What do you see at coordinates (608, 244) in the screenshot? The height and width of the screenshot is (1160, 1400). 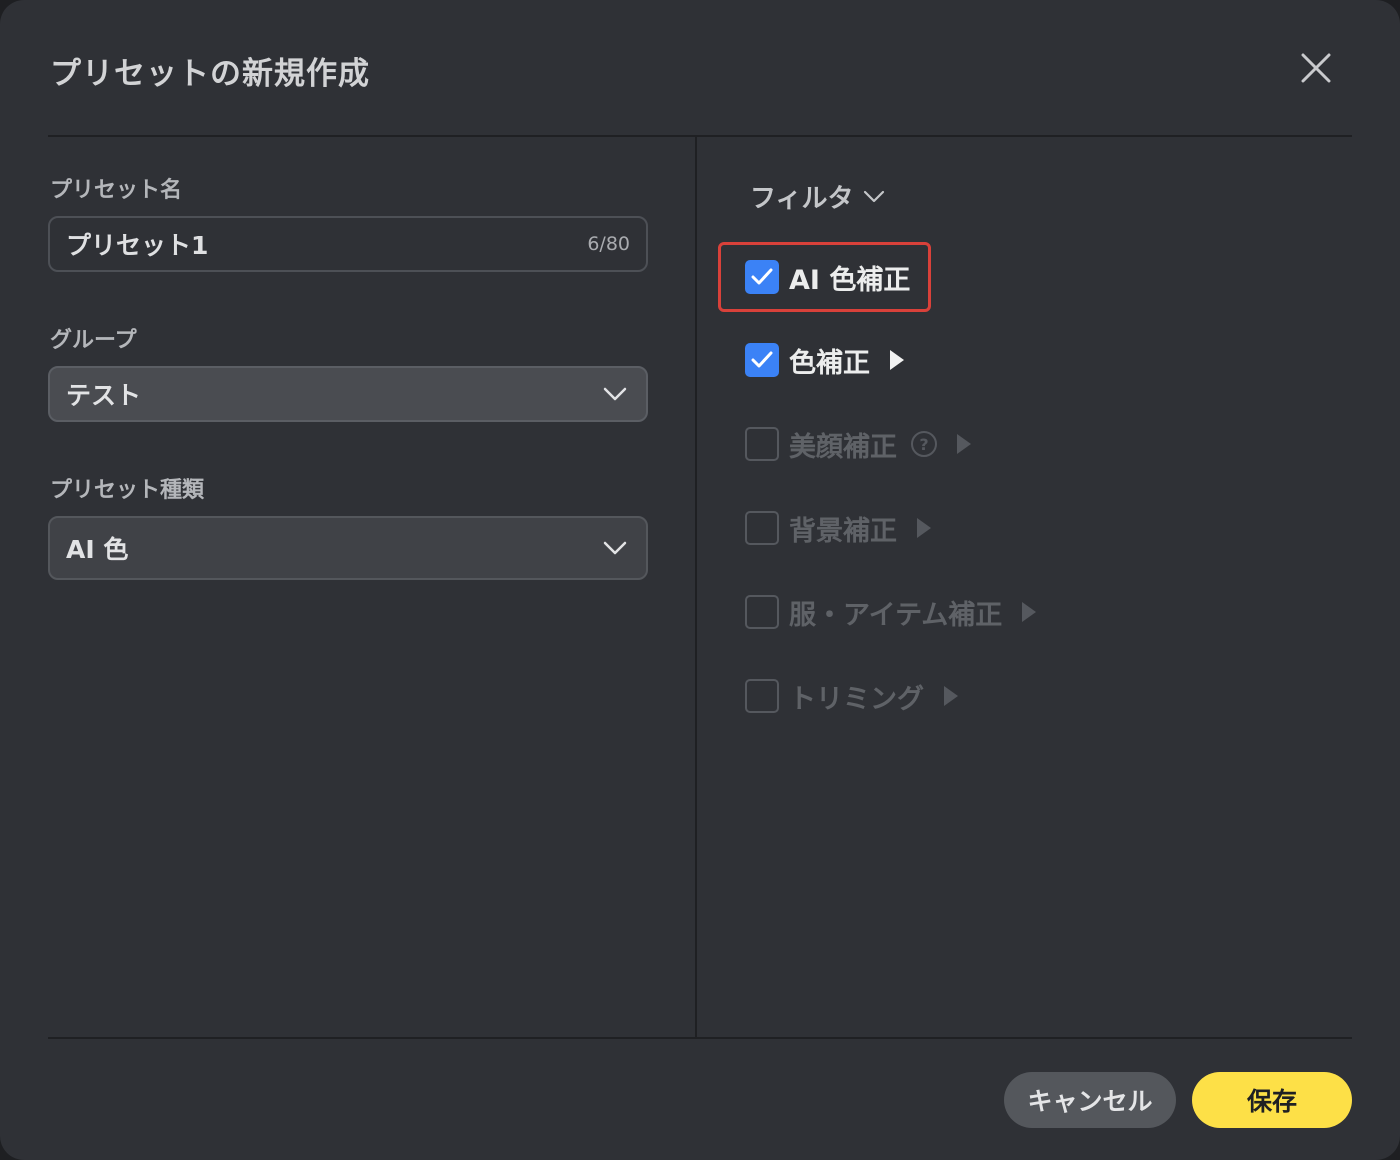 I see `char-counter: 6/80` at bounding box center [608, 244].